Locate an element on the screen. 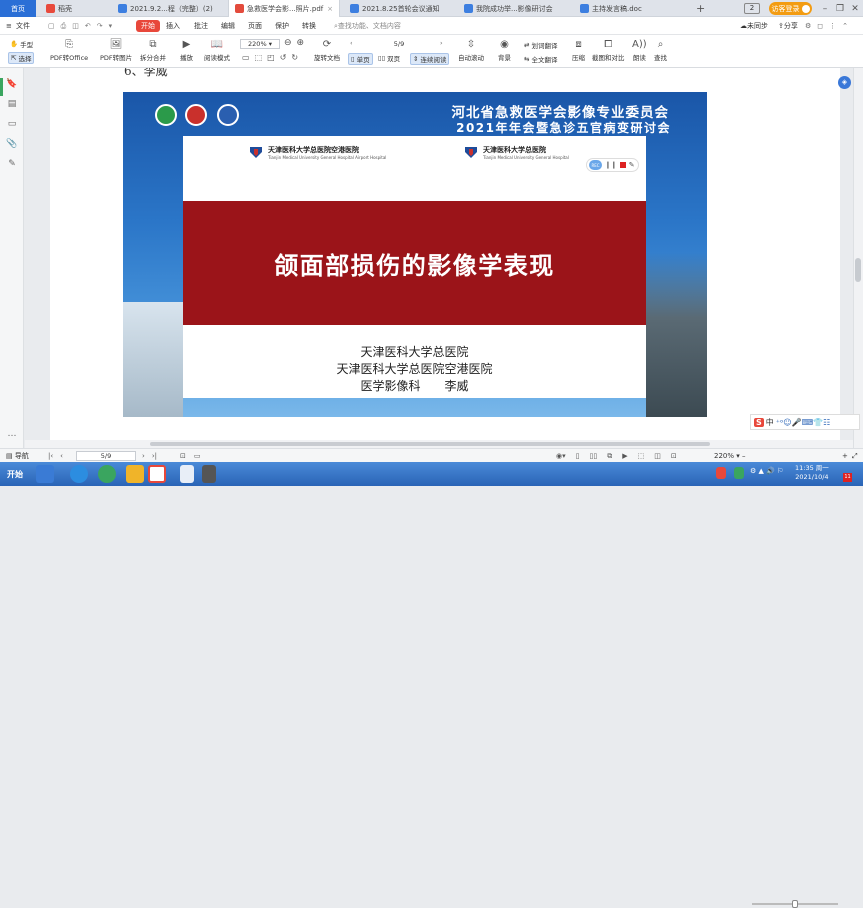 The height and width of the screenshot is (908, 863). tab-speech: 主持发言稿.doc is located at coordinates (630, 8).